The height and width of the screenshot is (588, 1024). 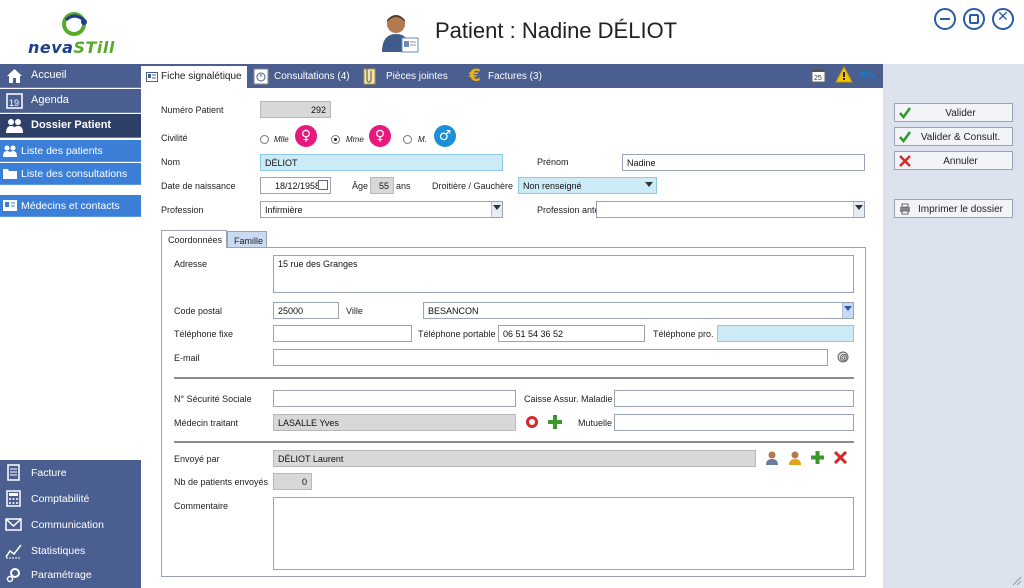 What do you see at coordinates (571, 333) in the screenshot?
I see `tel-portable-field: 06 51 54 36 52` at bounding box center [571, 333].